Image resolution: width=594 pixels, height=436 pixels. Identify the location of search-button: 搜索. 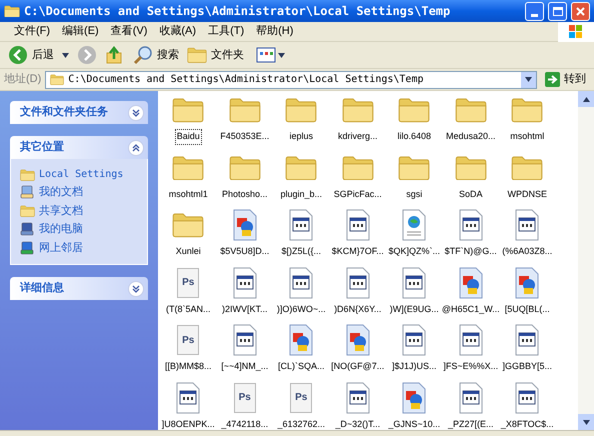
(156, 55).